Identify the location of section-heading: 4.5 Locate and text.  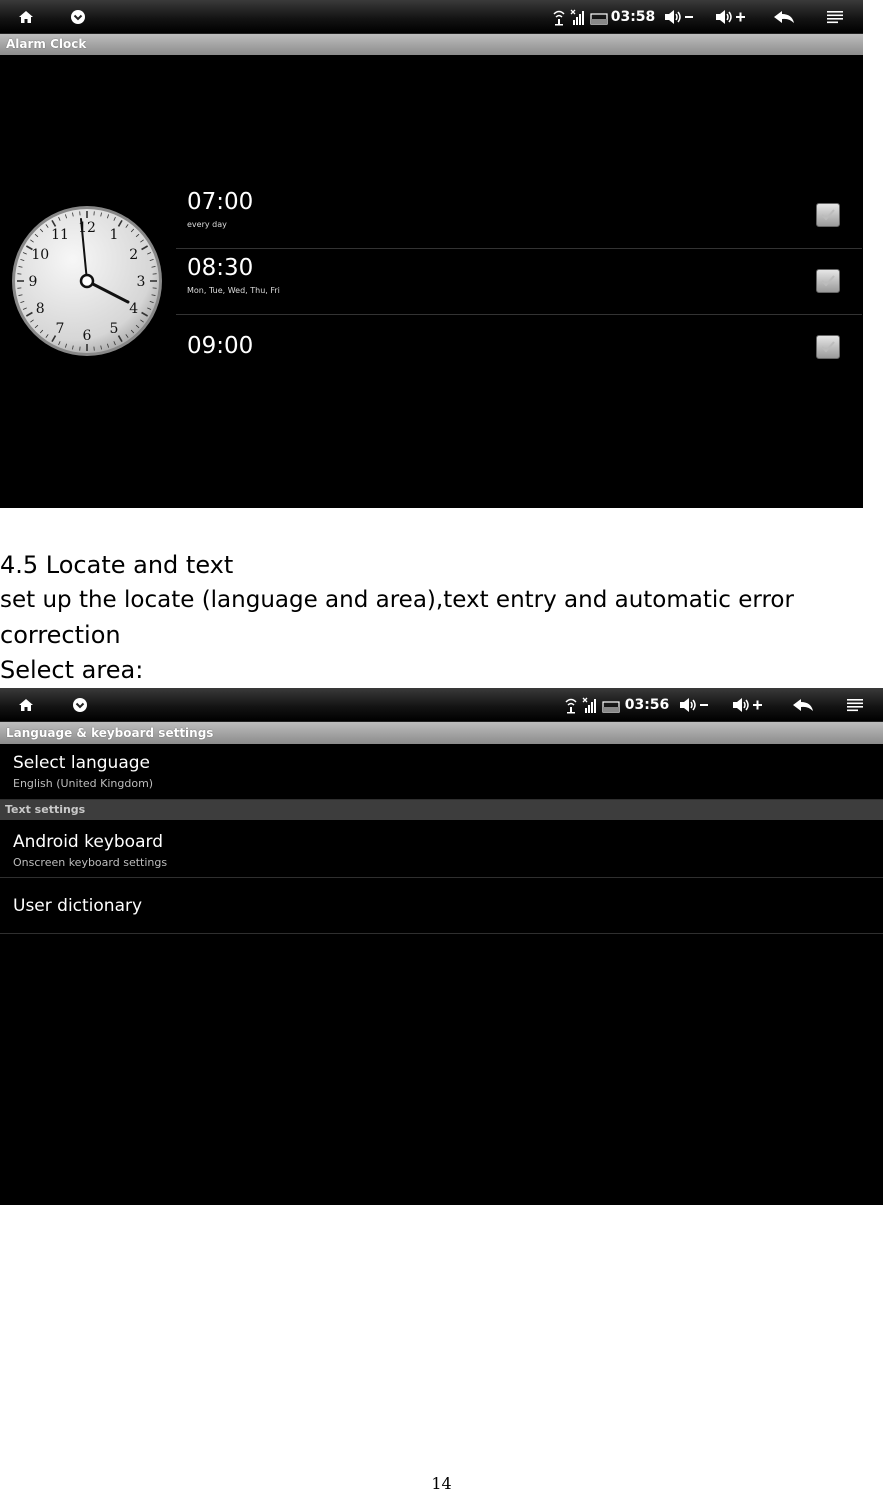
(116, 565).